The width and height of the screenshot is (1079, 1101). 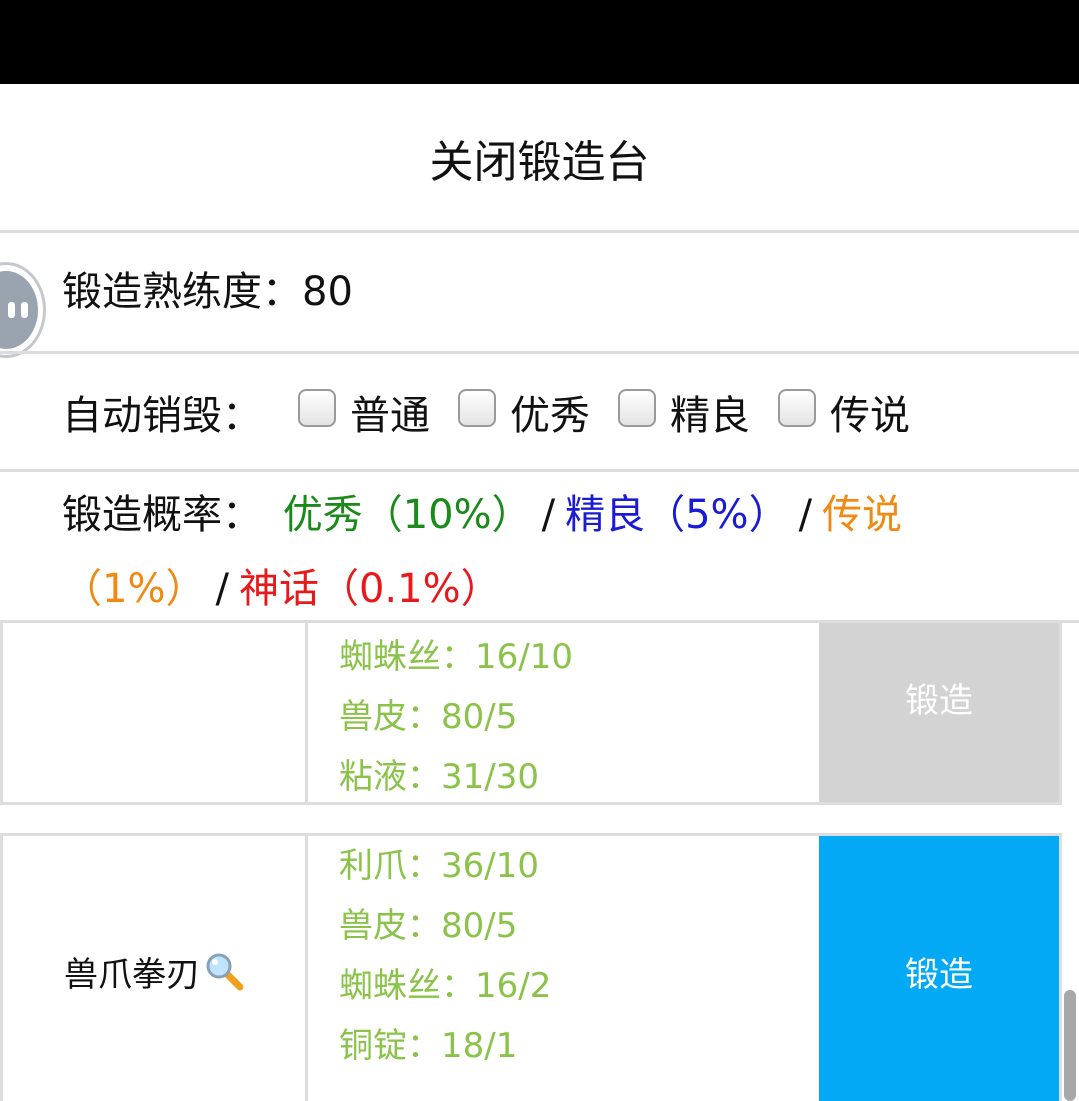 What do you see at coordinates (407, 515) in the screenshot?
I see `rate-excellent: 优秀（10%）` at bounding box center [407, 515].